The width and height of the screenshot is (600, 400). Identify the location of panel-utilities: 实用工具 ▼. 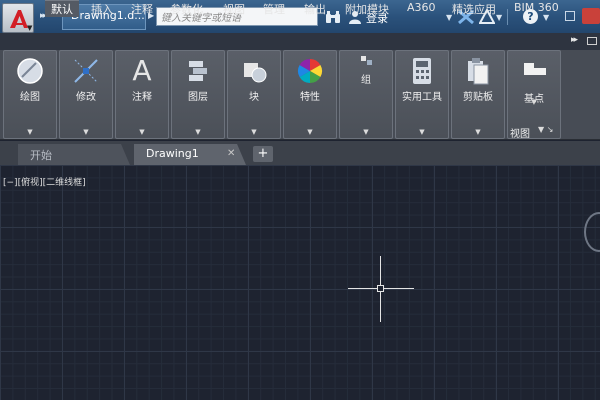
(422, 94).